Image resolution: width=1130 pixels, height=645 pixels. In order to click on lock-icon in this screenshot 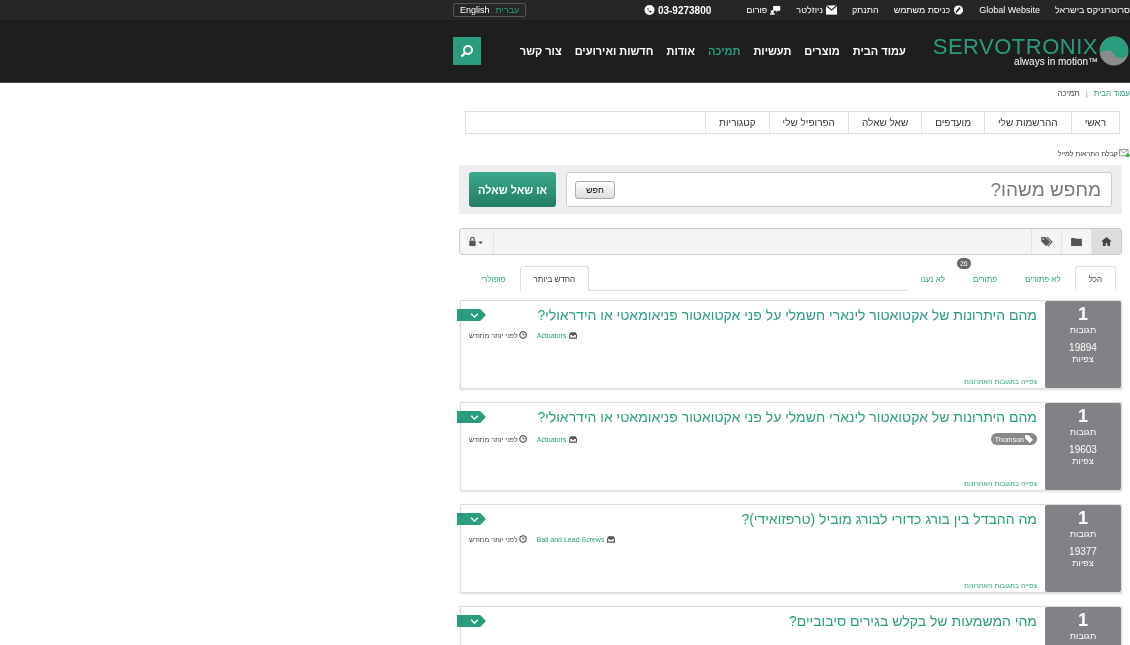, I will do `click(476, 241)`.